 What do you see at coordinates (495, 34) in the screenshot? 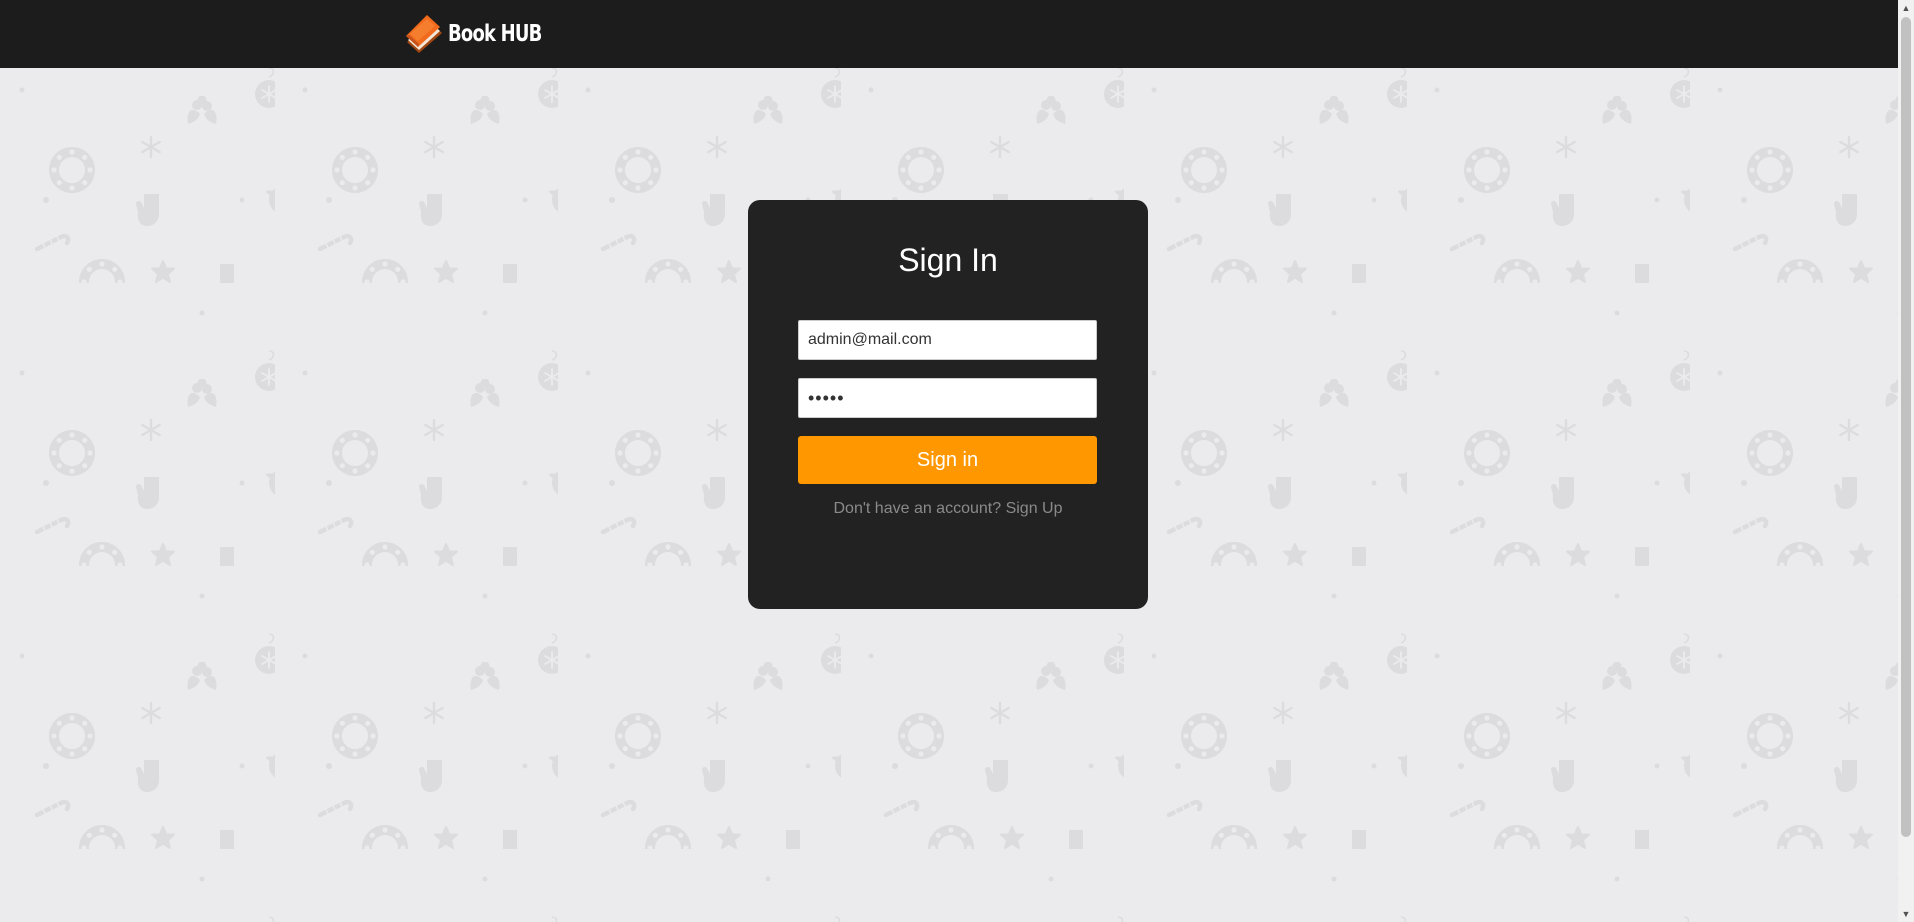
I see `brand-name: Book HUB` at bounding box center [495, 34].